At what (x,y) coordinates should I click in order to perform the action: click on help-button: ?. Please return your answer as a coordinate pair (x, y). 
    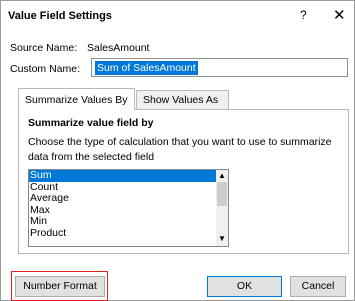
    Looking at the image, I should click on (303, 15).